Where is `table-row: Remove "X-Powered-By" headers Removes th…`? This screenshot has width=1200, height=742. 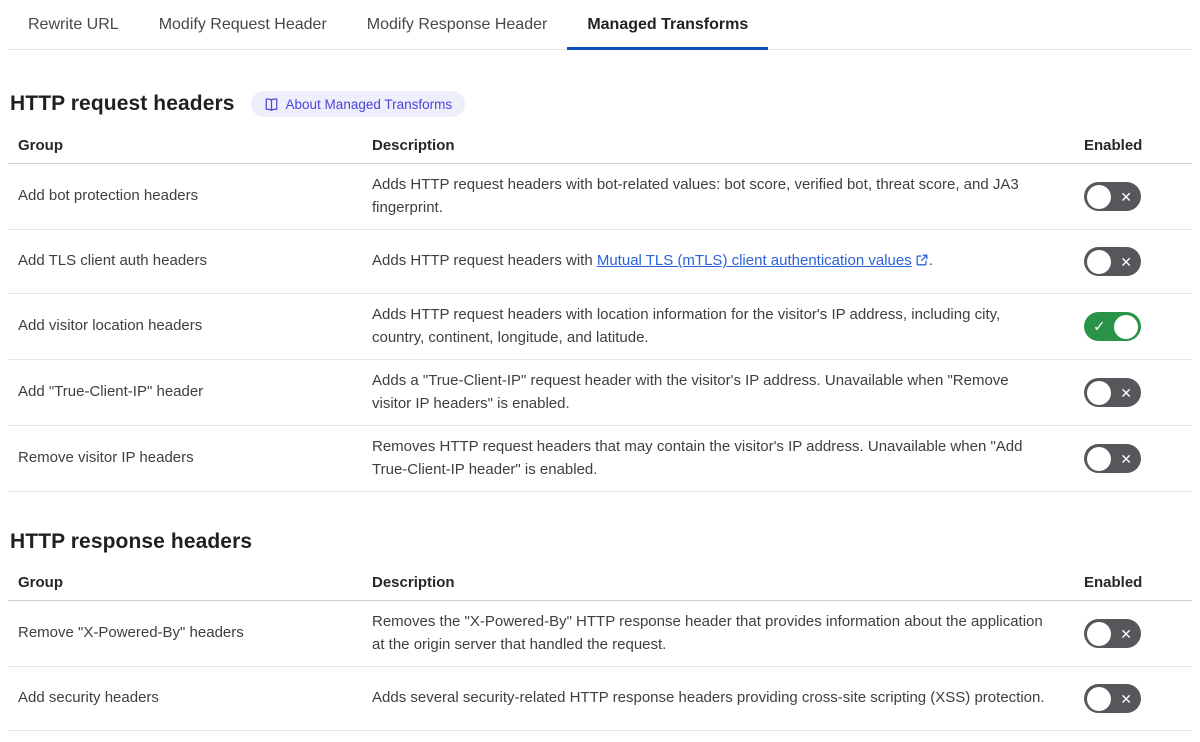
table-row: Remove "X-Powered-By" headers Removes th… is located at coordinates (600, 633).